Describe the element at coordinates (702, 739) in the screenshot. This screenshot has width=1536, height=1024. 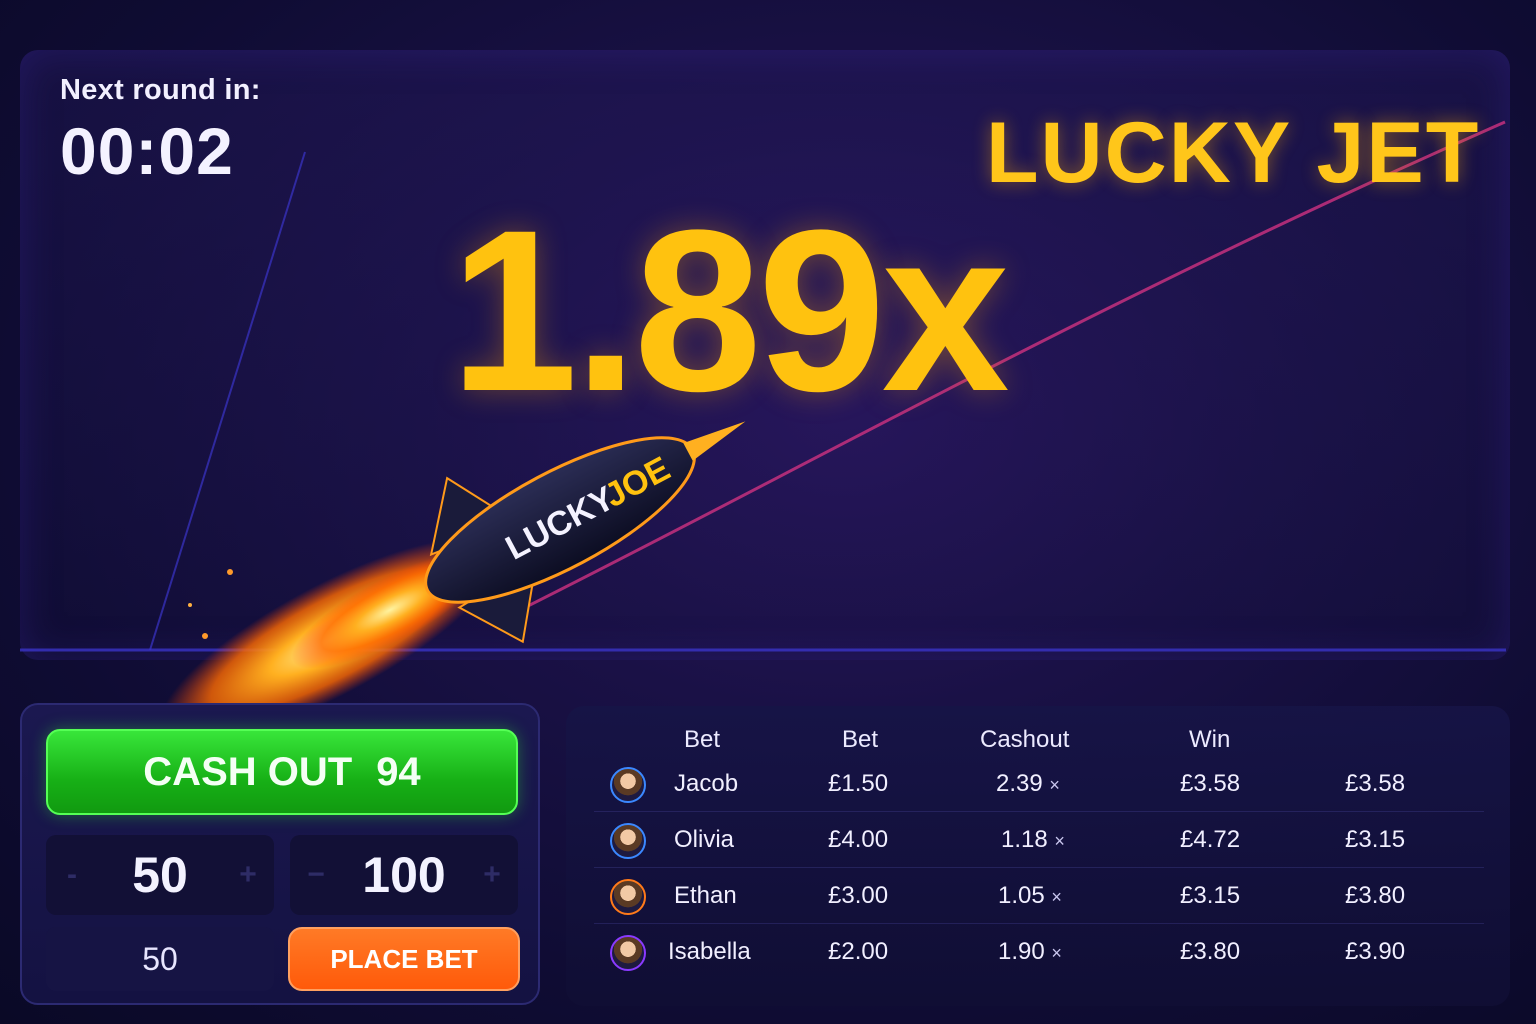
I see `column-header-bet: Bet` at that location.